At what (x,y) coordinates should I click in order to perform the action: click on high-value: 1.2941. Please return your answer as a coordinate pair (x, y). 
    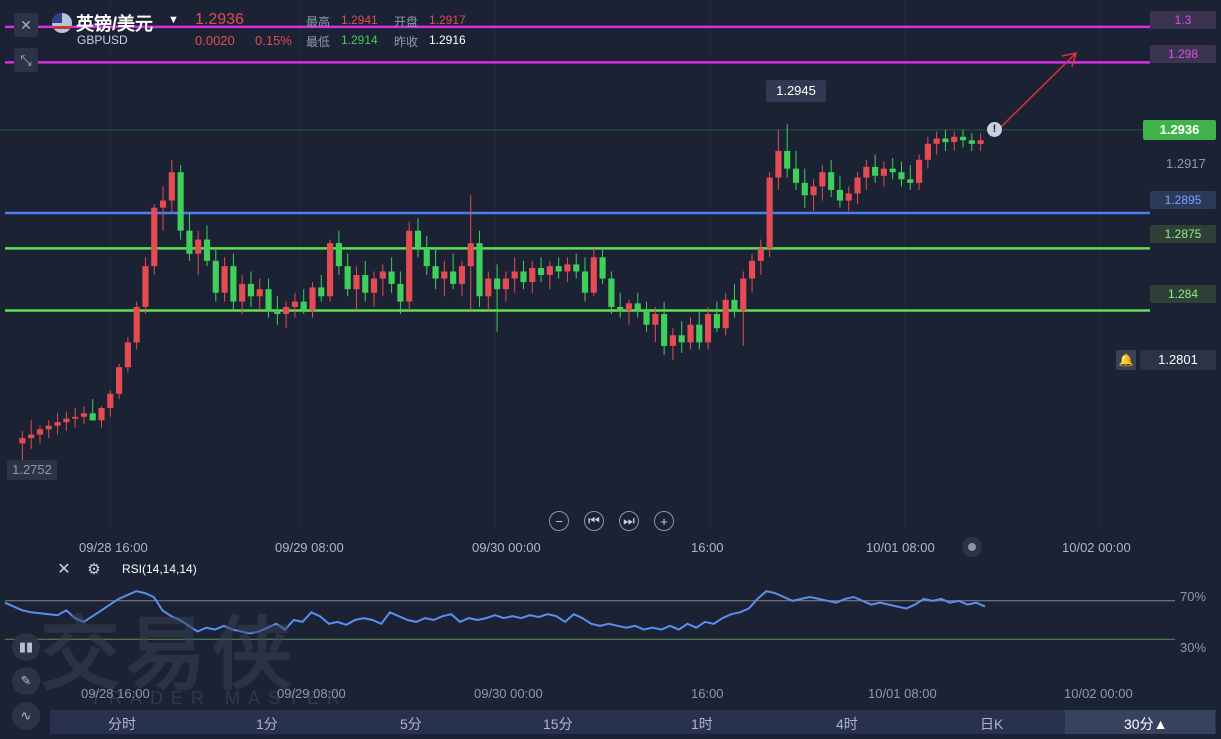
    Looking at the image, I should click on (359, 20).